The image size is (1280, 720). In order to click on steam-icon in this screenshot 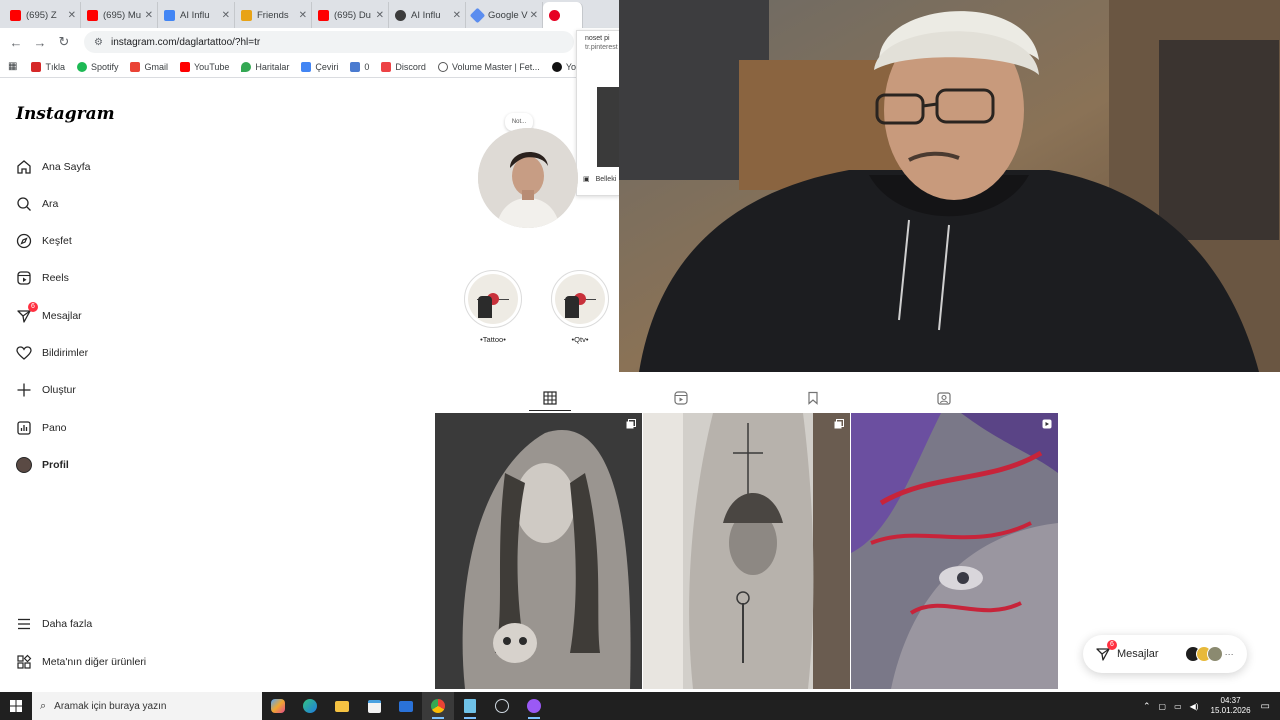, I will do `click(502, 706)`.